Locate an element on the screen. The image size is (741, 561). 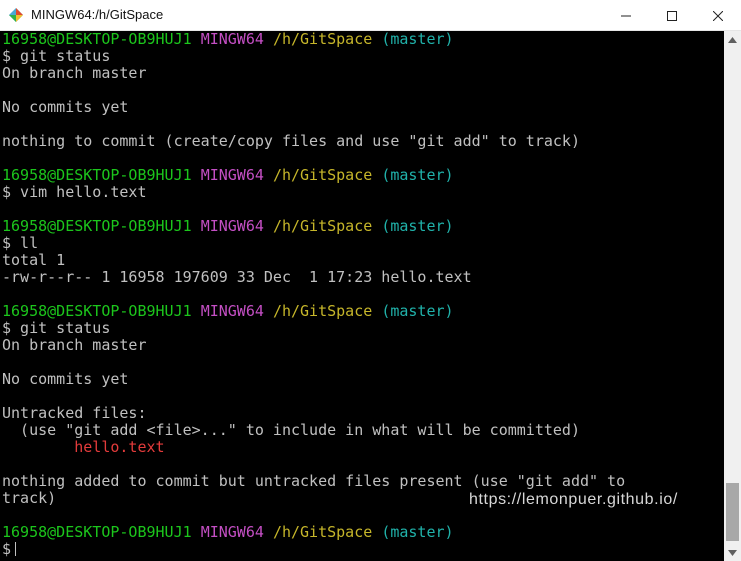
scroll-thumb is located at coordinates (732, 512).